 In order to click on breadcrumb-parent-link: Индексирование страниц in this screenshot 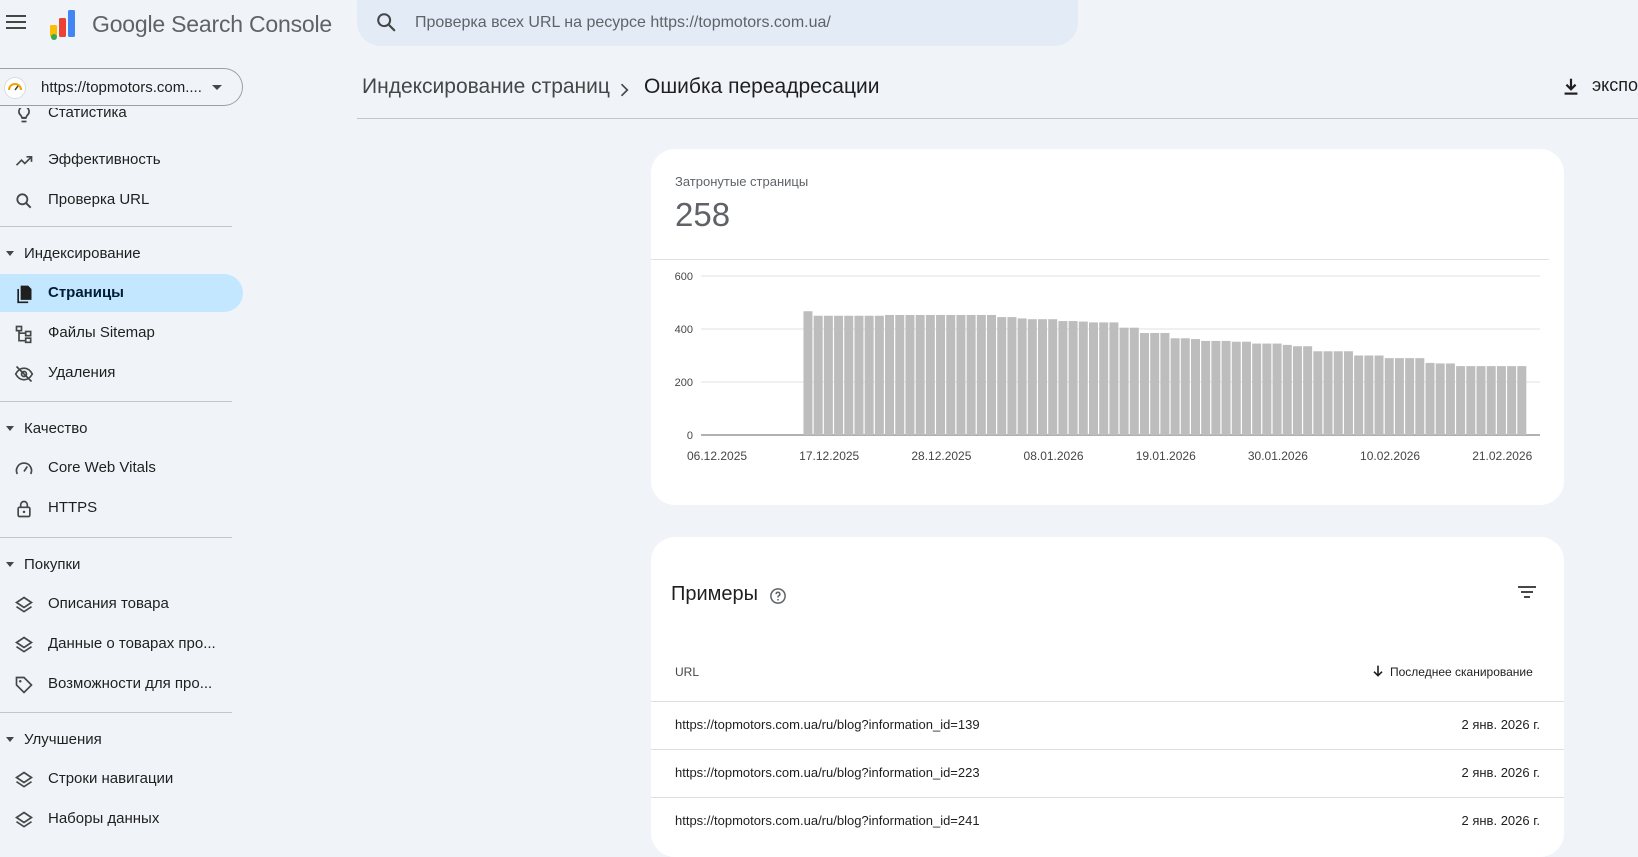, I will do `click(486, 87)`.